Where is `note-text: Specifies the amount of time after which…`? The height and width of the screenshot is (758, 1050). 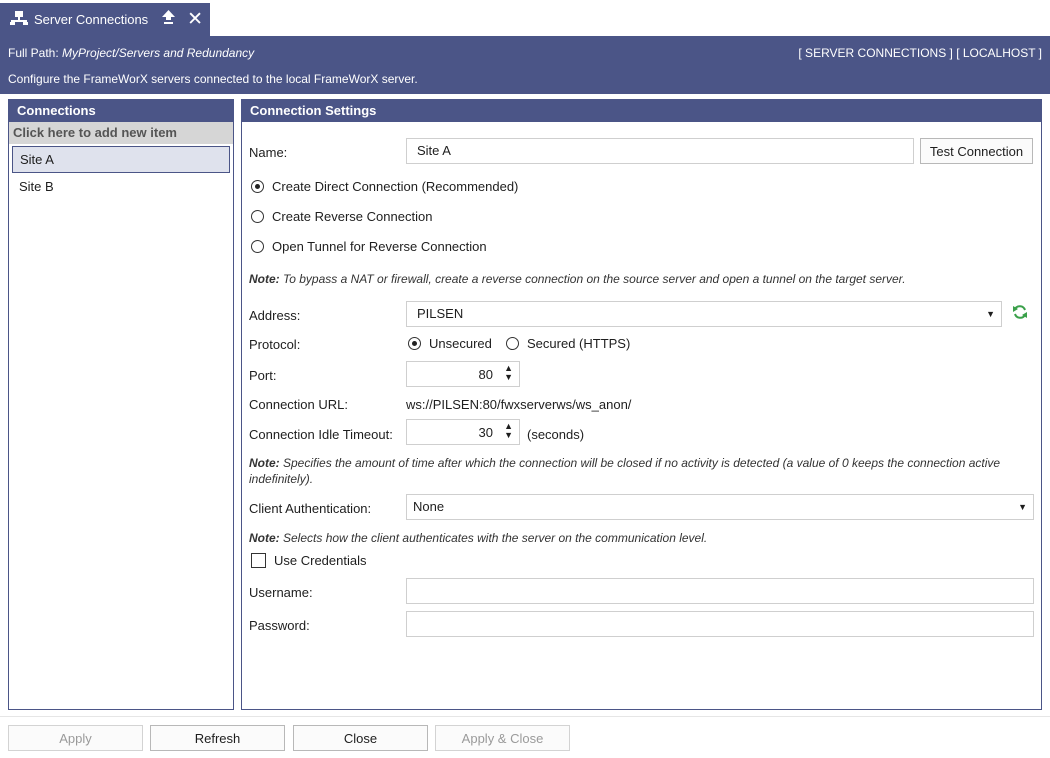 note-text: Specifies the amount of time after which… is located at coordinates (625, 471).